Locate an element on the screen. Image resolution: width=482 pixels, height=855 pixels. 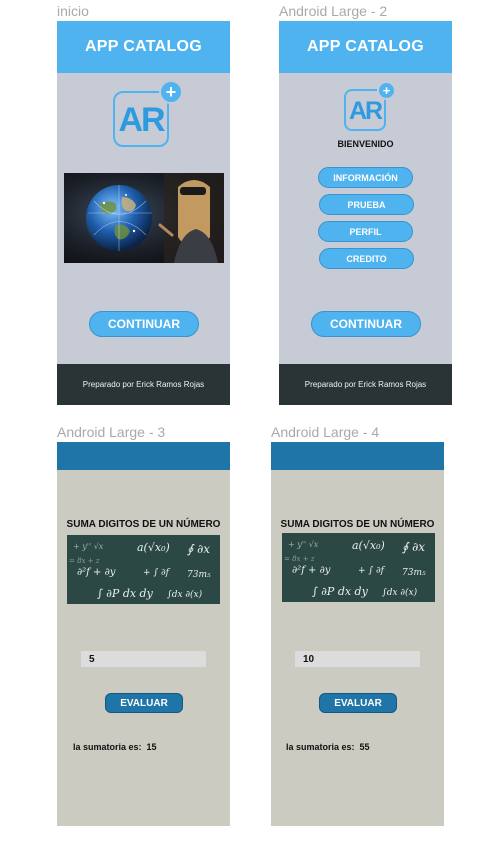
result-text: la sumatoria es: 55 is located at coordinates (328, 747).